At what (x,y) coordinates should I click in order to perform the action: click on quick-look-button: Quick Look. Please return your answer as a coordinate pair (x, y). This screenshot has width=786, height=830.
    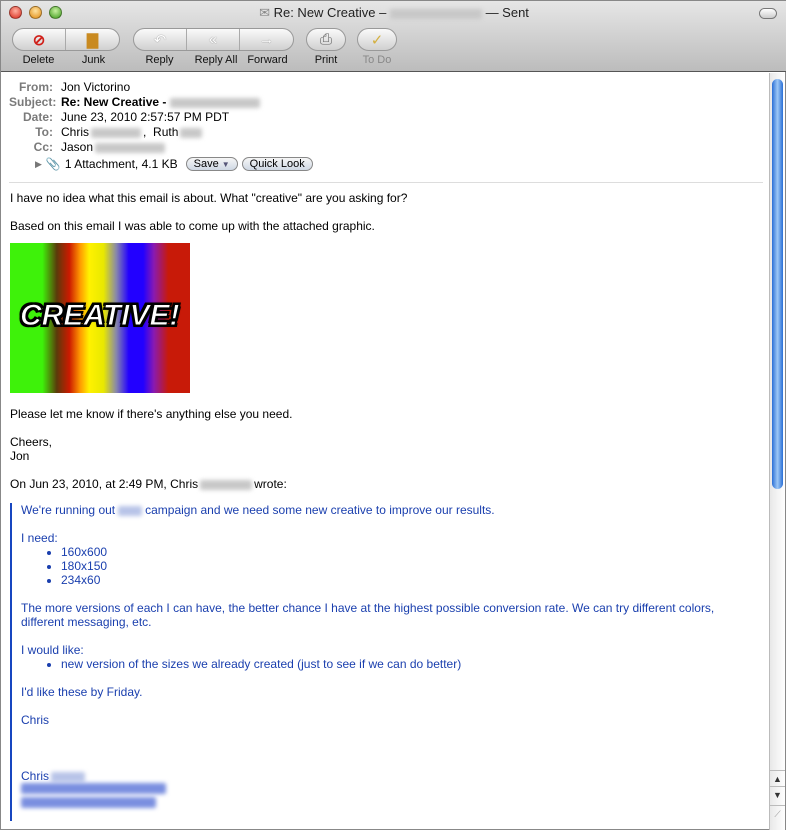
    Looking at the image, I should click on (277, 164).